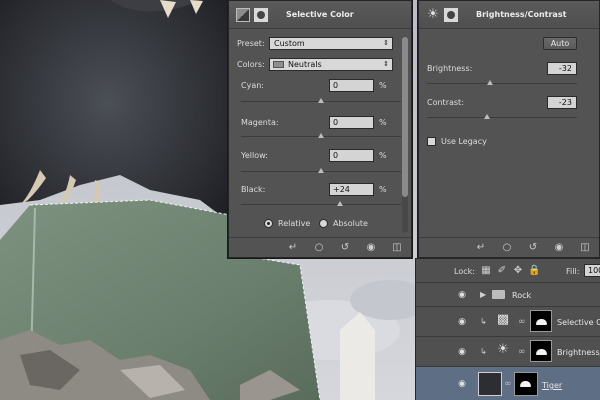 The width and height of the screenshot is (600, 400). What do you see at coordinates (289, 43) in the screenshot?
I see `preset-value: Custom` at bounding box center [289, 43].